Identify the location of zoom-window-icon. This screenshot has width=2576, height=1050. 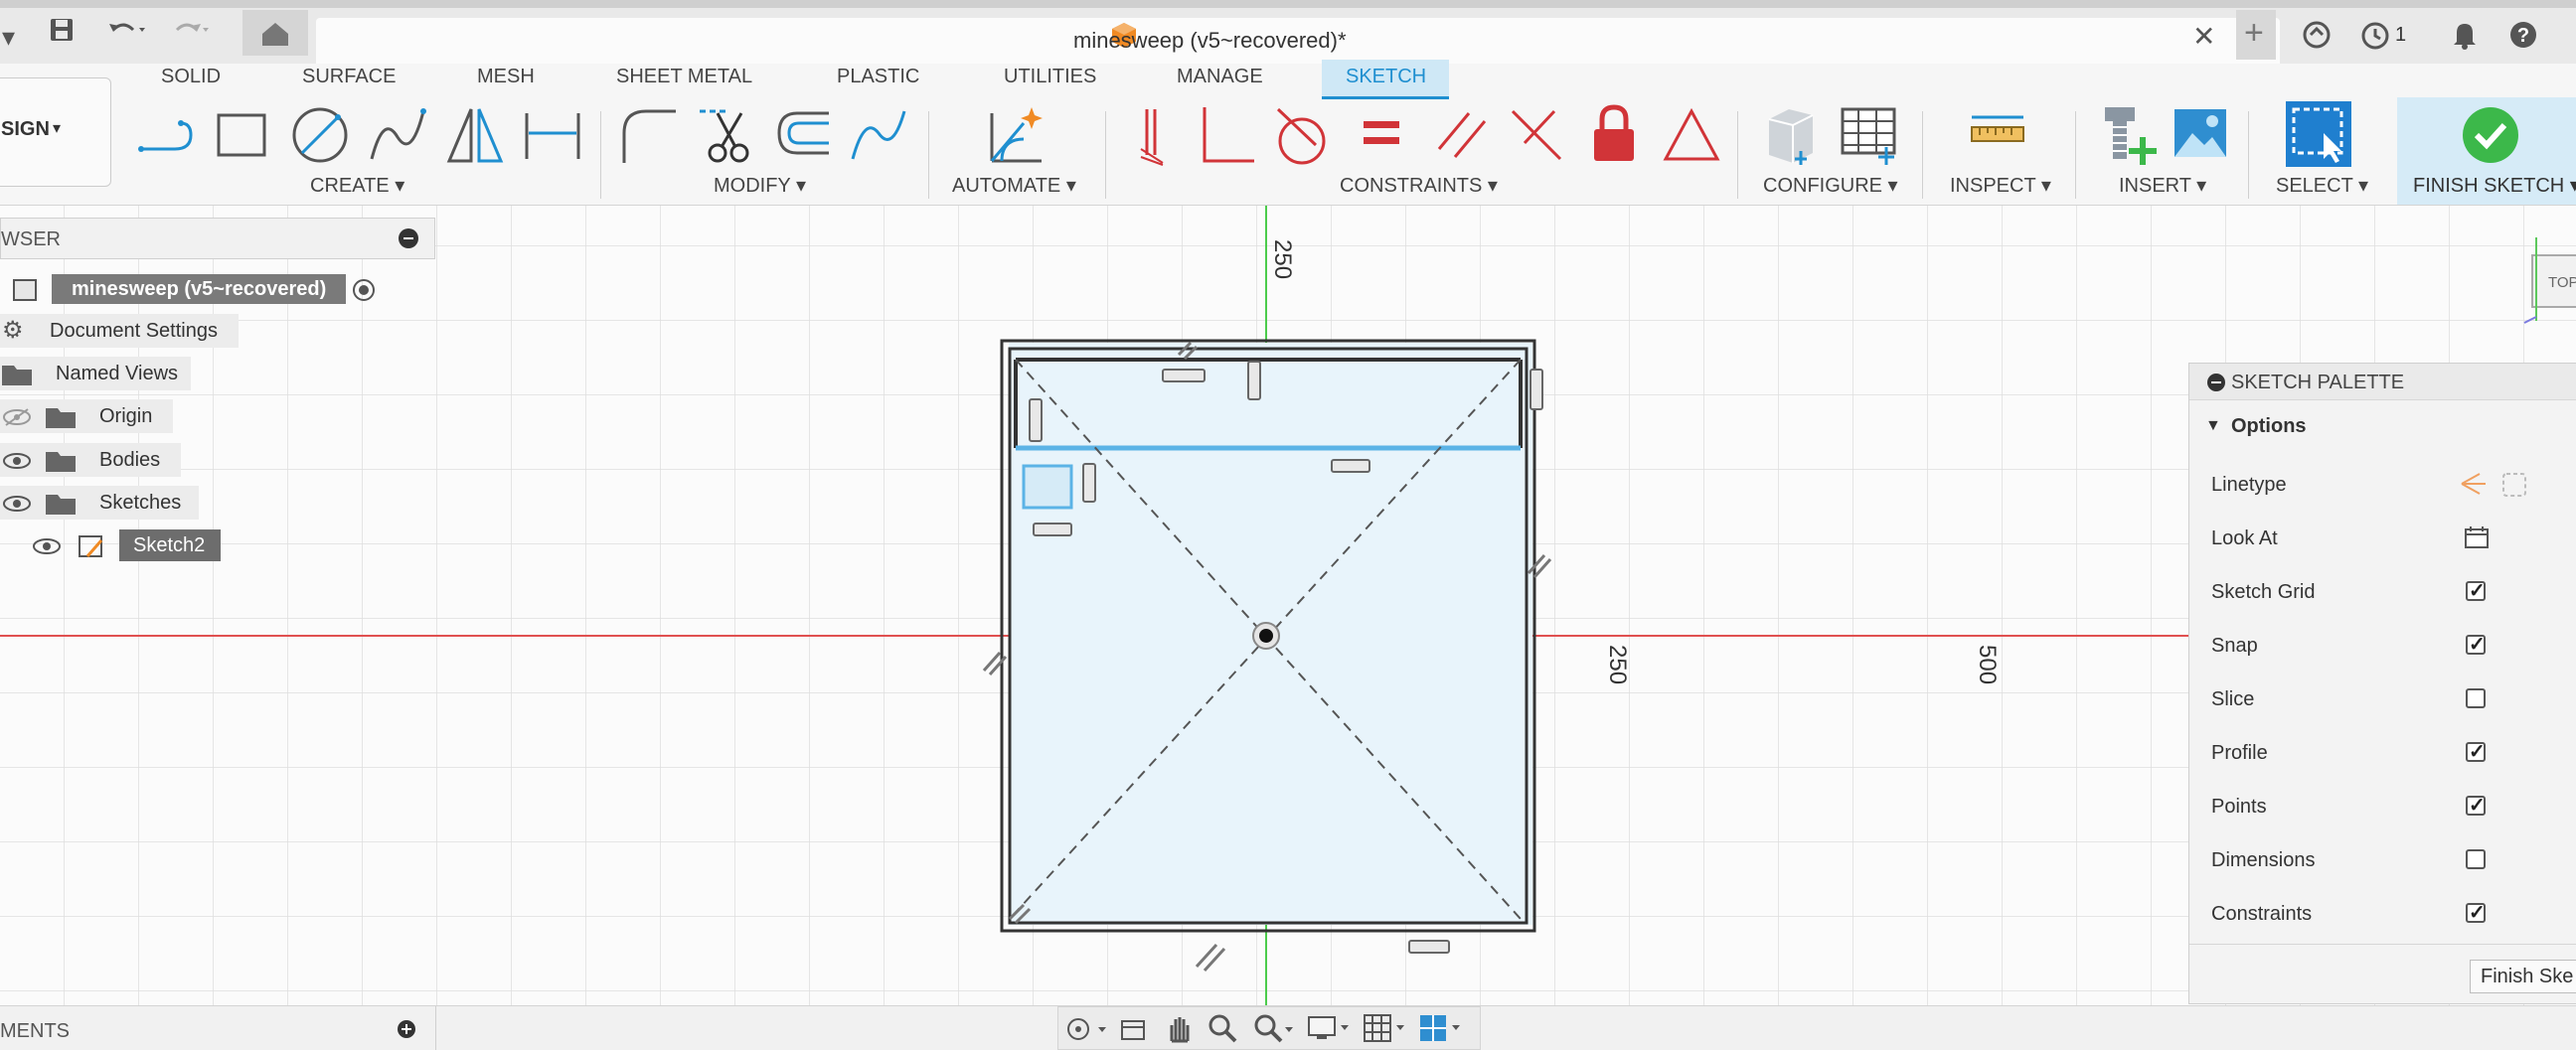
(1275, 1028).